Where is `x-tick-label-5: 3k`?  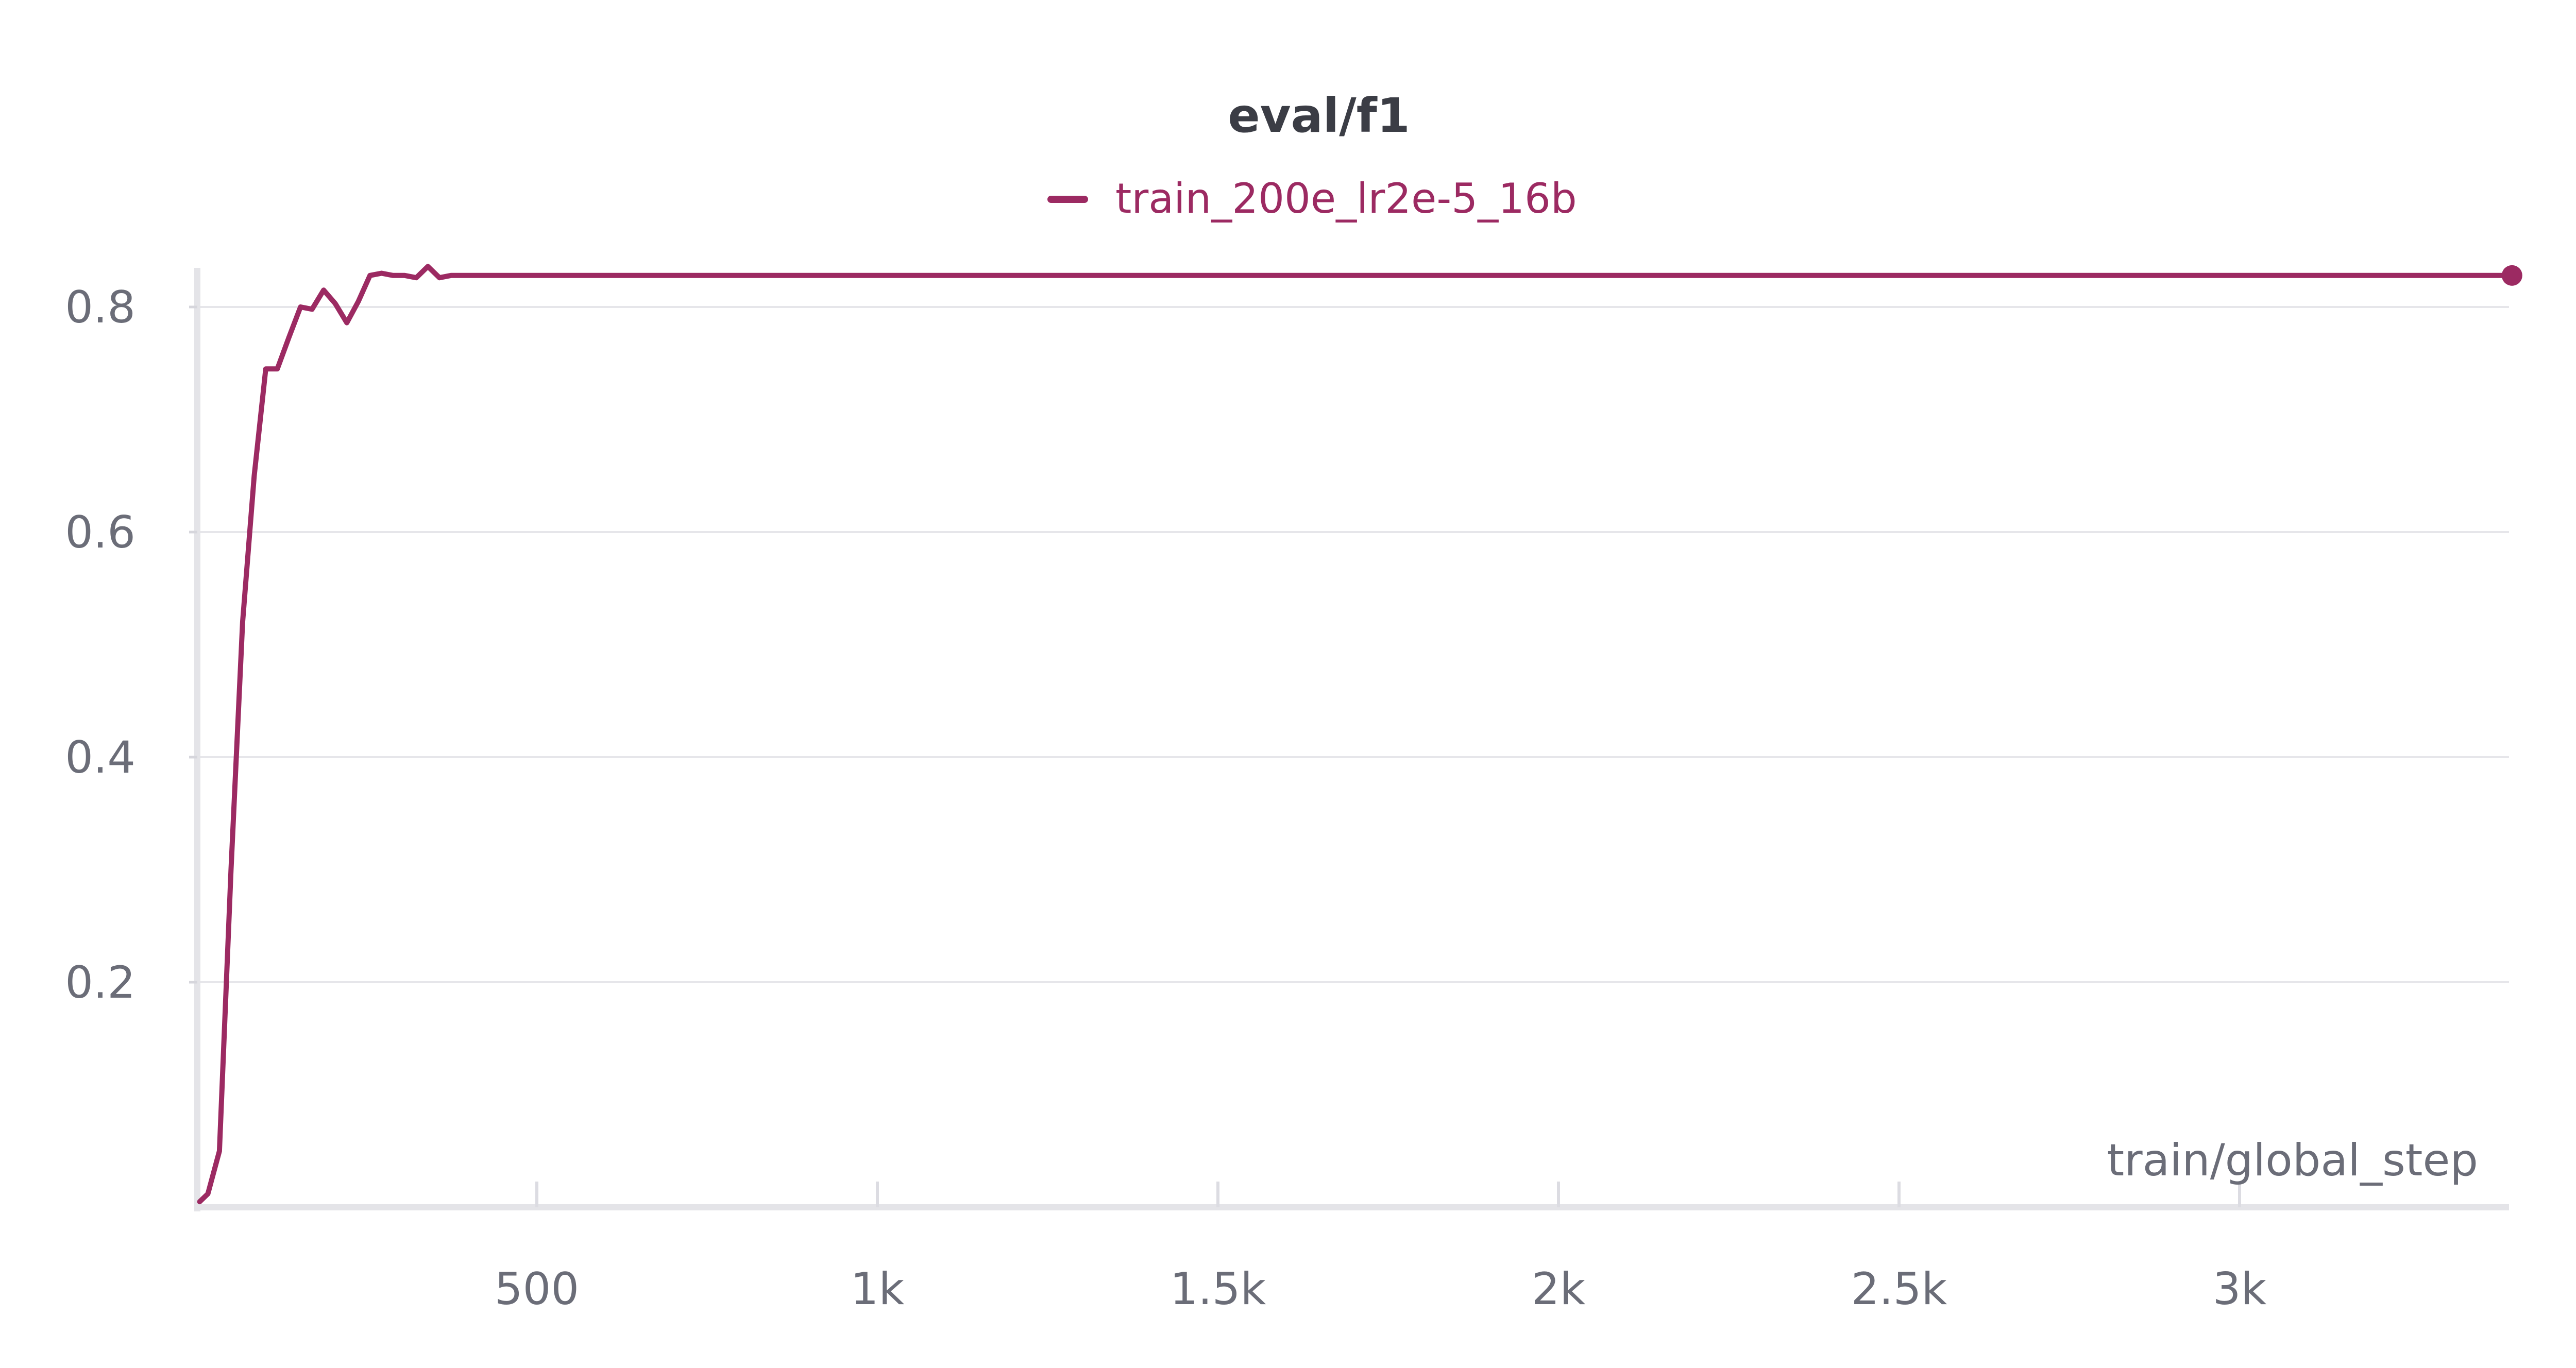
x-tick-label-5: 3k is located at coordinates (2240, 1289).